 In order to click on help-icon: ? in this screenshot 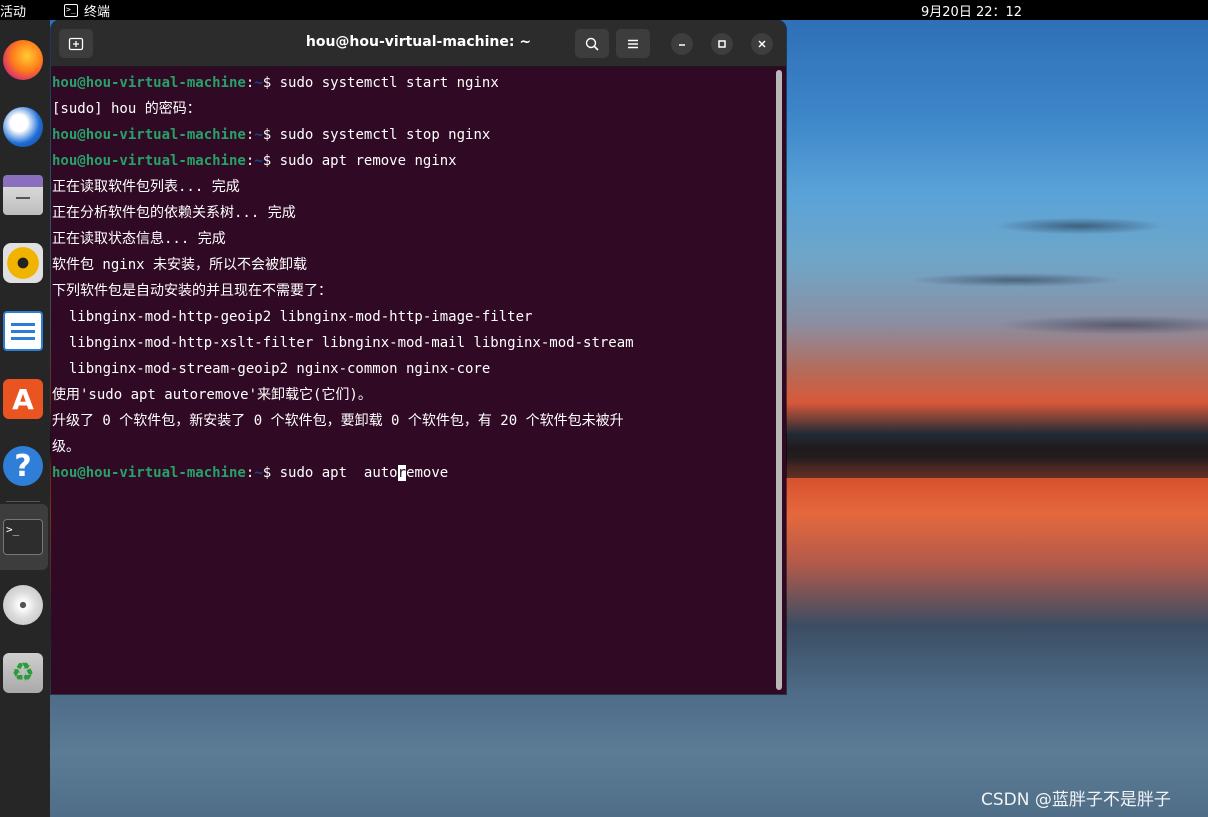, I will do `click(23, 466)`.